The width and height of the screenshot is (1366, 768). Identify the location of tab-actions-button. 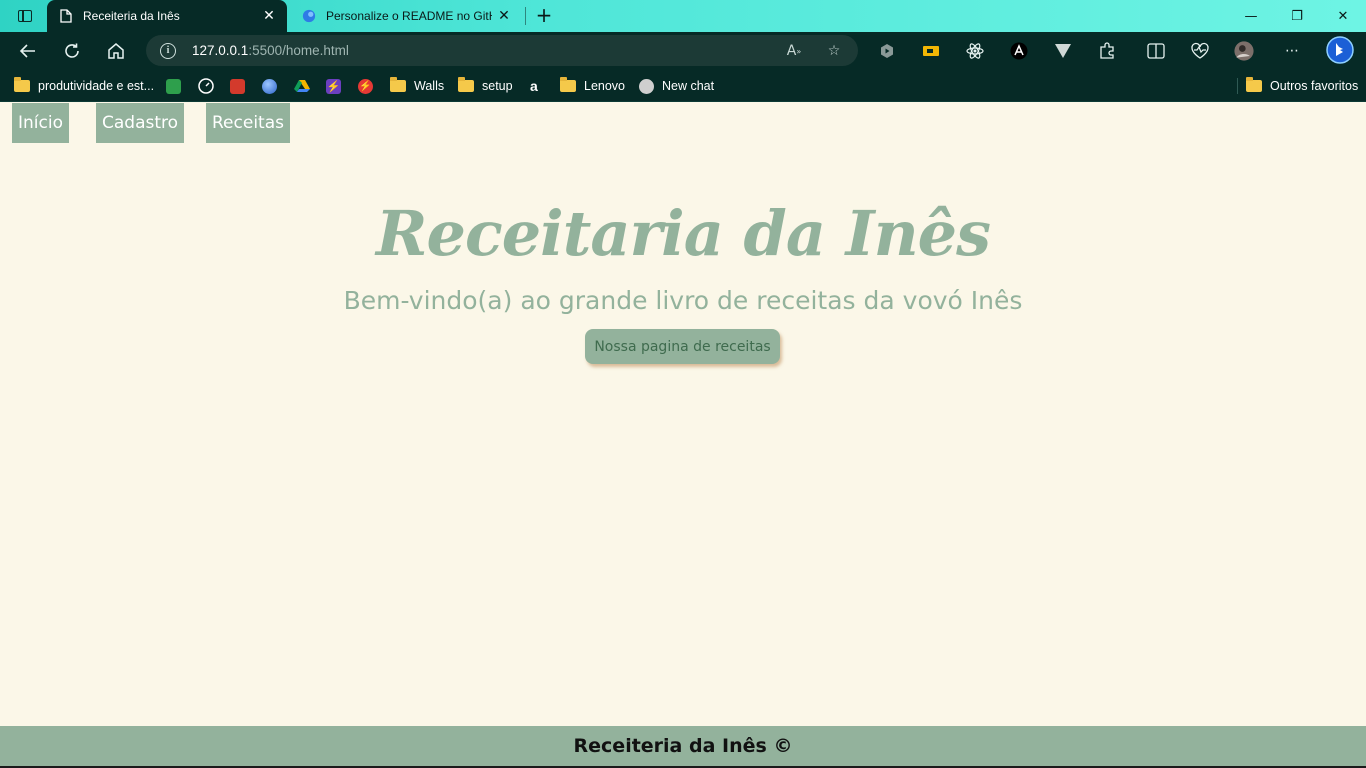
(25, 16).